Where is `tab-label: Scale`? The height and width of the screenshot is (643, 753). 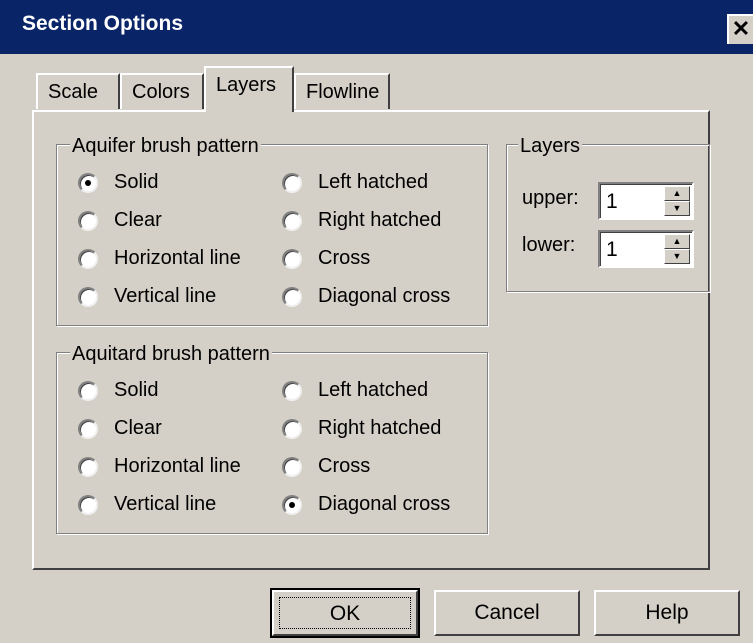 tab-label: Scale is located at coordinates (73, 92).